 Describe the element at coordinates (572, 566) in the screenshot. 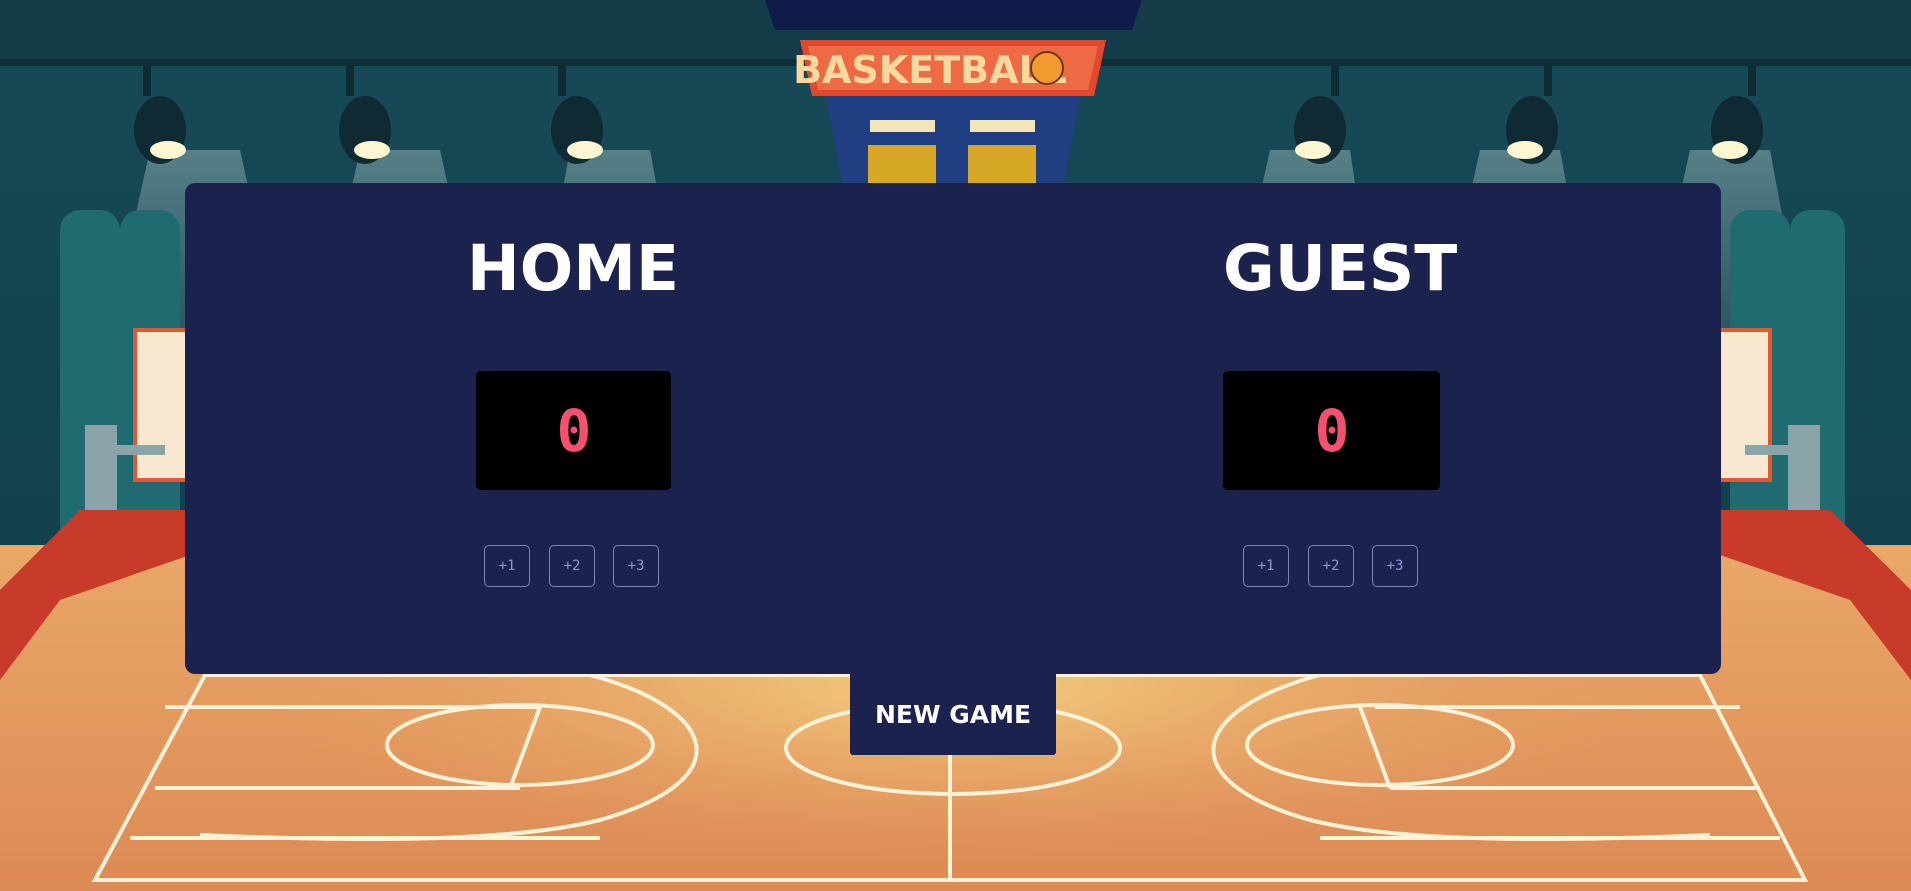

I see `home-add-2-button: +2` at that location.